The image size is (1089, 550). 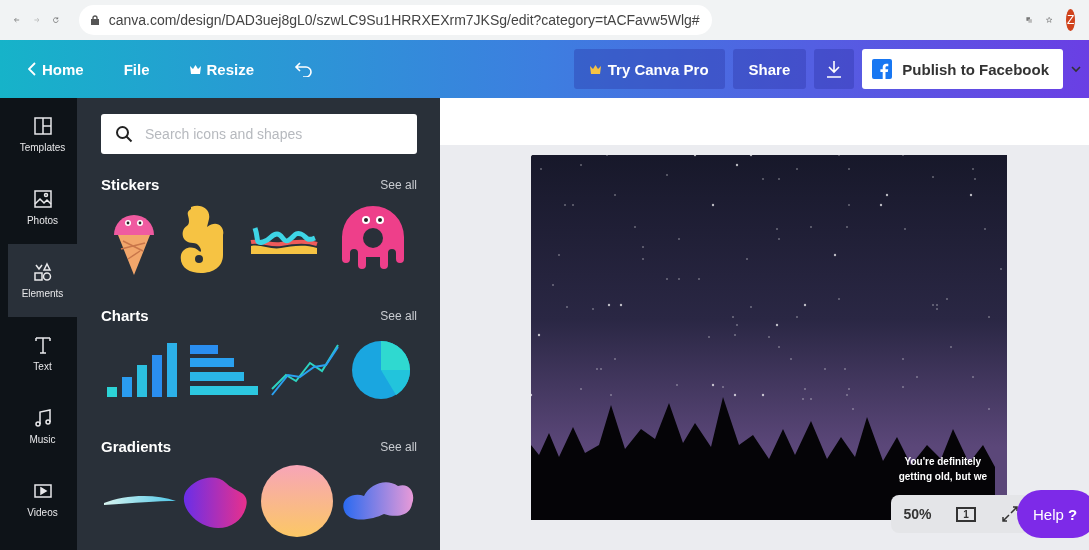 I want to click on publish-button: Publish to Facebook, so click(x=962, y=69).